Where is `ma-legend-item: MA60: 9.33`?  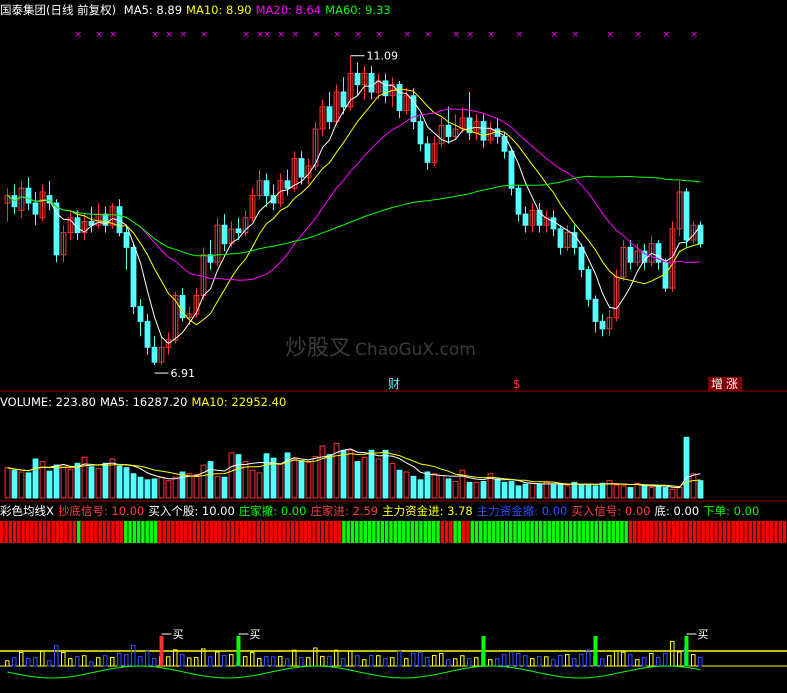
ma-legend-item: MA60: 9.33 is located at coordinates (358, 10).